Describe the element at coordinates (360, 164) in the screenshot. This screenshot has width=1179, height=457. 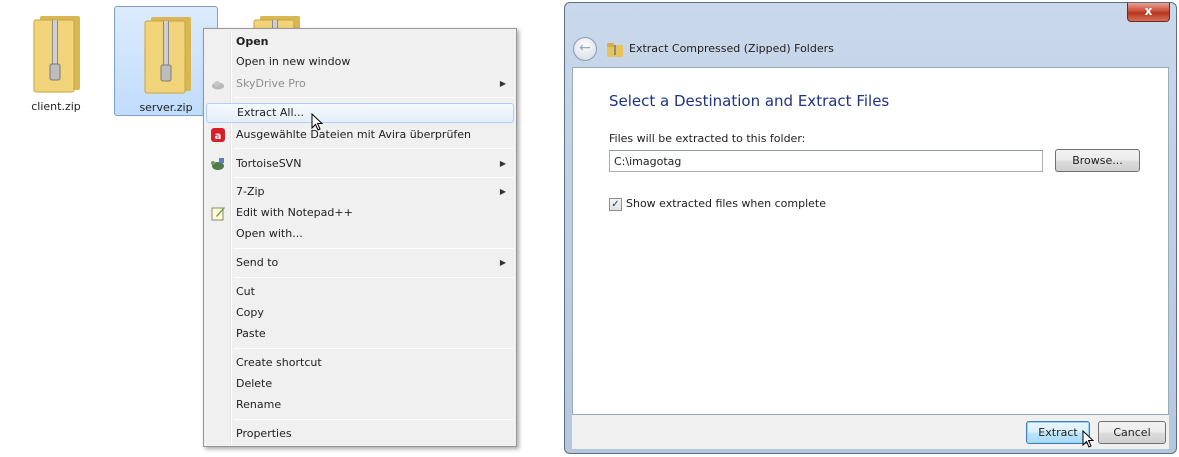
I see `menu-item-tortoisesvn: TortoiseSVN ▶` at that location.